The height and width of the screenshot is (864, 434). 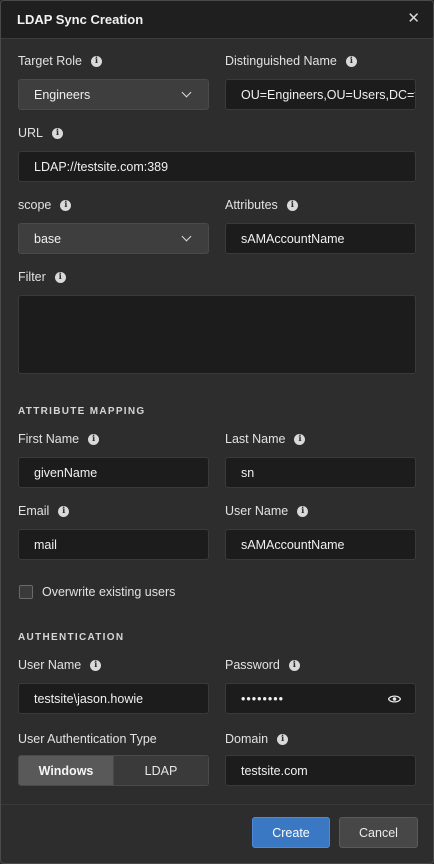 I want to click on distinguished-name-label: Distinguished Name i, so click(x=291, y=61).